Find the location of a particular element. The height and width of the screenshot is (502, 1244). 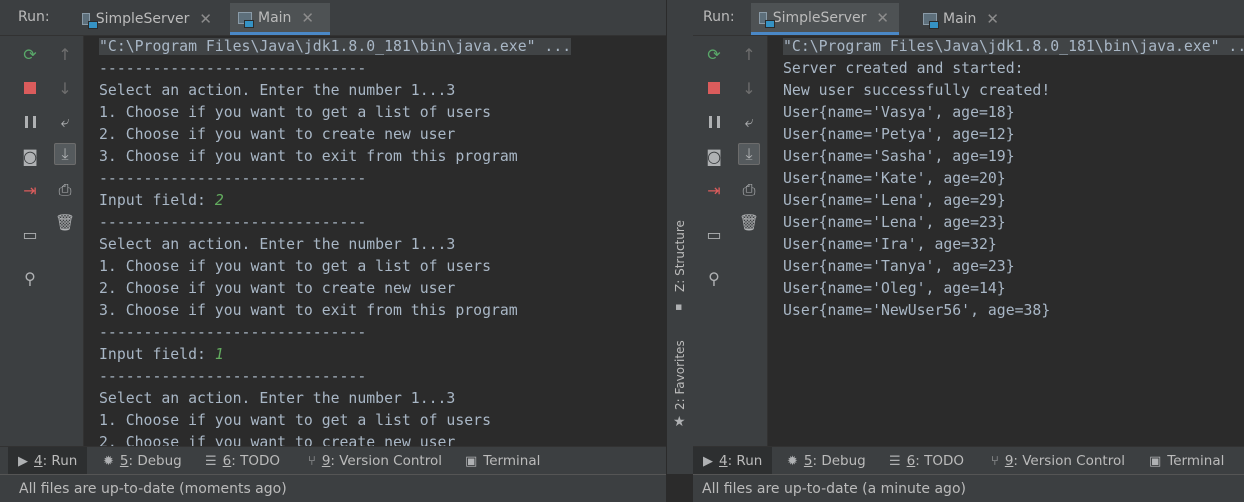

structure-tool-button: Z: Structure is located at coordinates (680, 256).